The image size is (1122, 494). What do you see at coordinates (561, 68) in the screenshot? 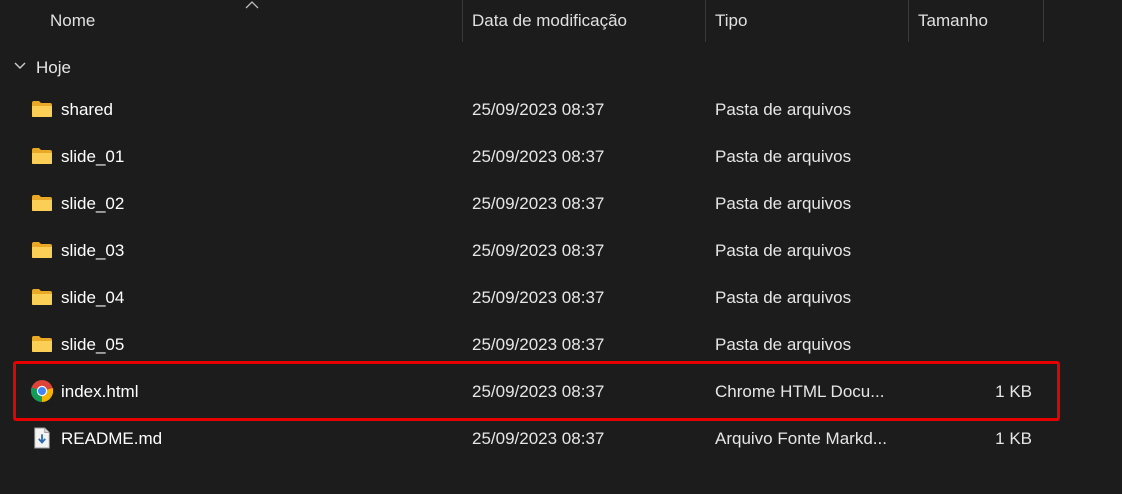
I see `group-header-today: Hoje` at bounding box center [561, 68].